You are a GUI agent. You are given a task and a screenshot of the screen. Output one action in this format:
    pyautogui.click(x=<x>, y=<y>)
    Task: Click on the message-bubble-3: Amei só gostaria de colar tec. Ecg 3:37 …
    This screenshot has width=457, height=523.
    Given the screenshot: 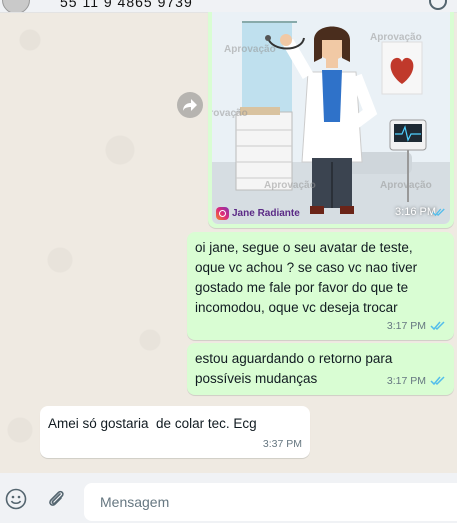 What is the action you would take?
    pyautogui.click(x=175, y=432)
    